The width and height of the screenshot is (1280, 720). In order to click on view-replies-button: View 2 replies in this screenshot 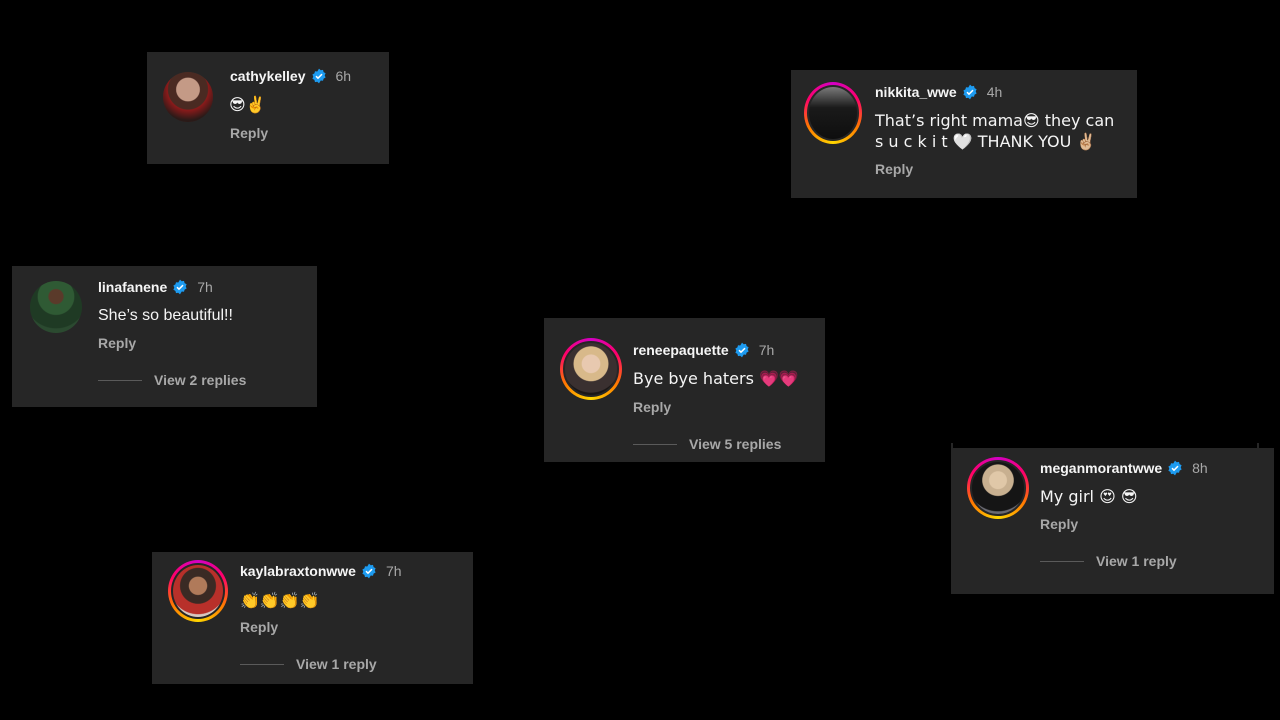, I will do `click(172, 380)`.